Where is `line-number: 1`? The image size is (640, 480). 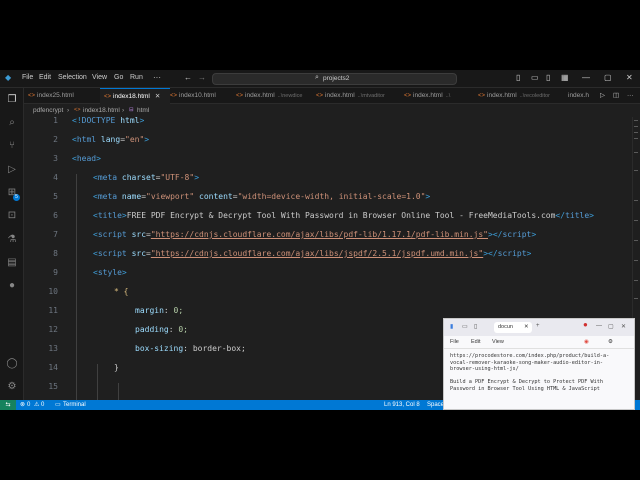 line-number: 1 is located at coordinates (55, 121).